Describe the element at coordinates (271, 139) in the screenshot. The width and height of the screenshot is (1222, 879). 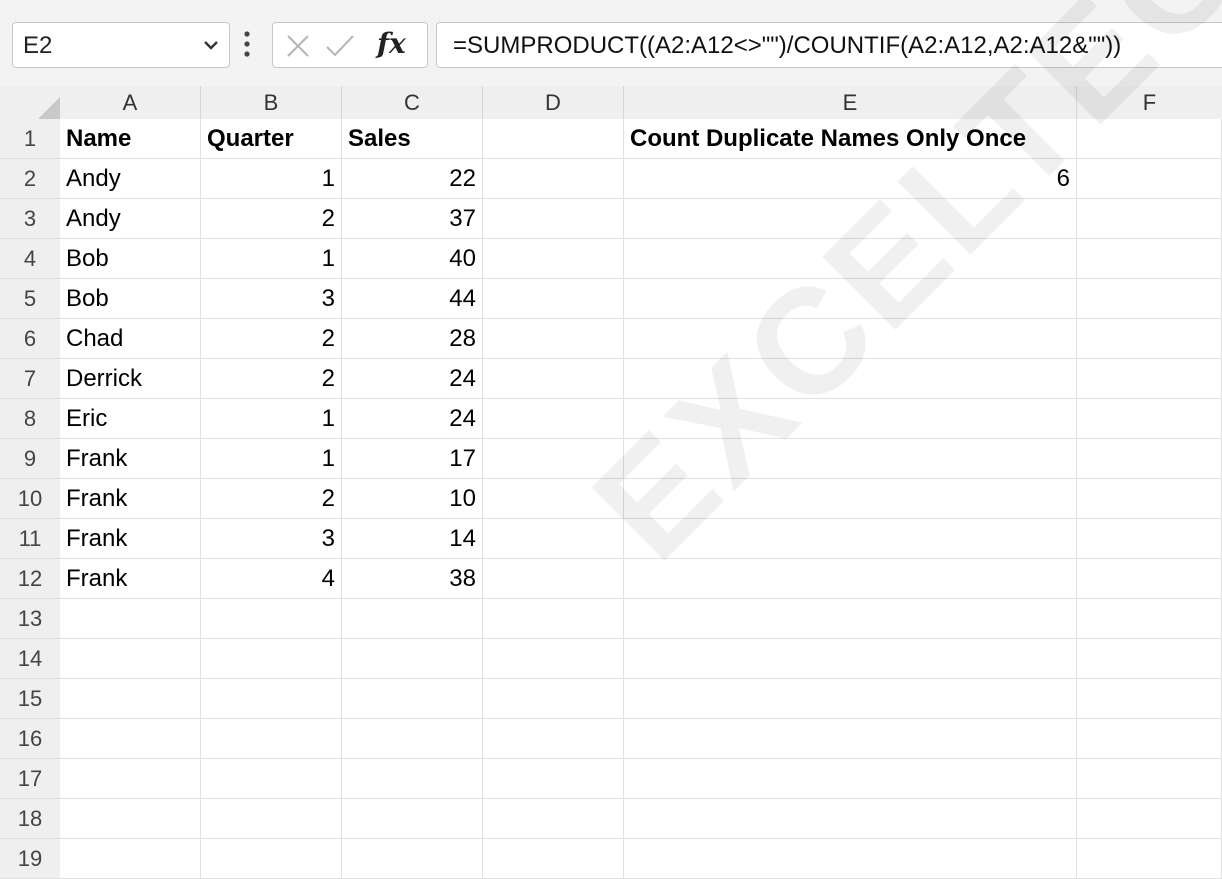
I see `cell-b1: Quarter` at that location.